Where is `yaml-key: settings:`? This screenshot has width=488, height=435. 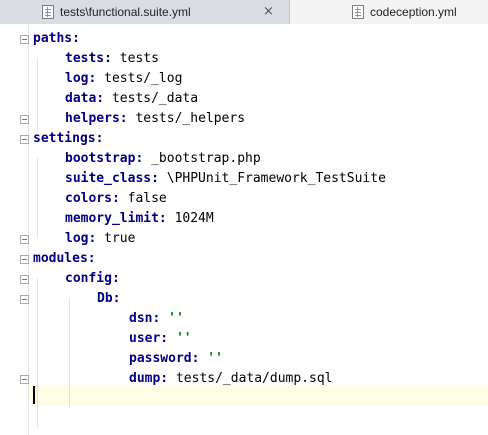 yaml-key: settings: is located at coordinates (68, 138).